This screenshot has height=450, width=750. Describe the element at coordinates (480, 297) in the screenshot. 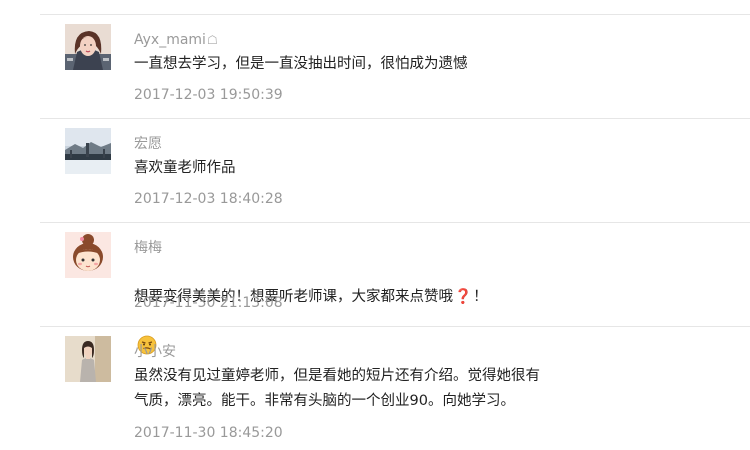

I see `comment-text-part: ！` at that location.